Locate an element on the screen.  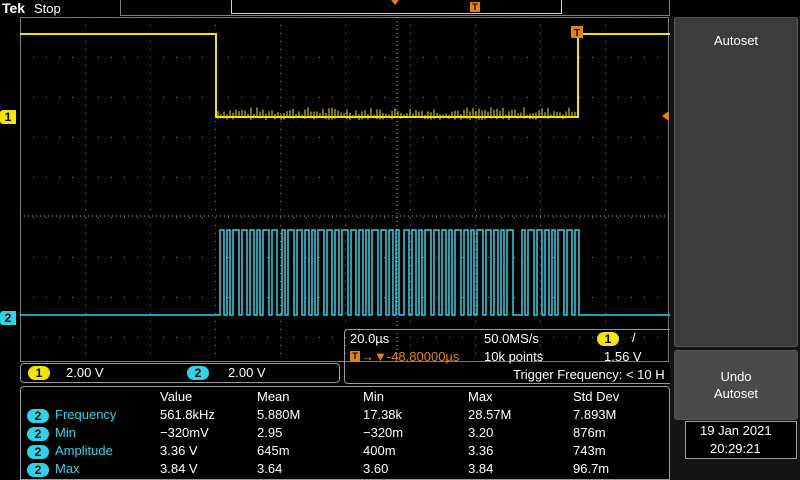
cell-std-dev: 743m is located at coordinates (589, 450).